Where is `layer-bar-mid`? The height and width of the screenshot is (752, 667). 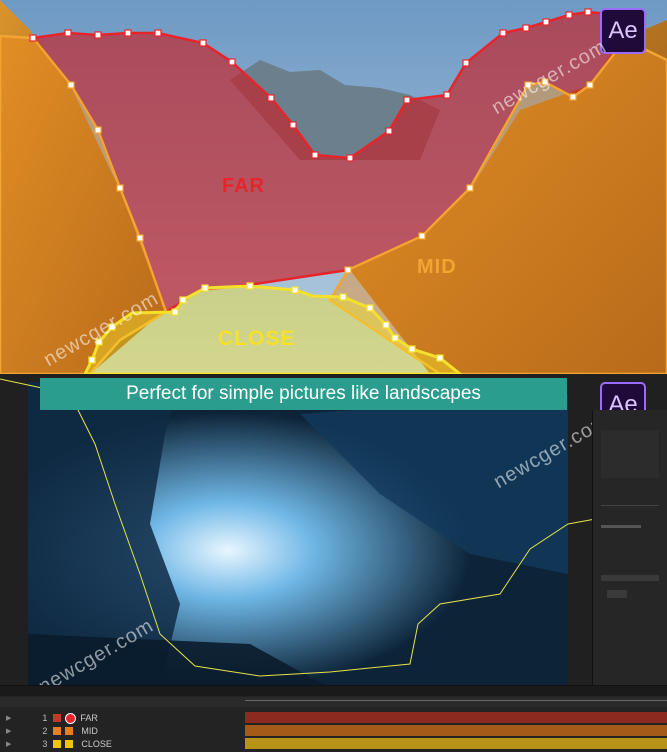
layer-bar-mid is located at coordinates (456, 730).